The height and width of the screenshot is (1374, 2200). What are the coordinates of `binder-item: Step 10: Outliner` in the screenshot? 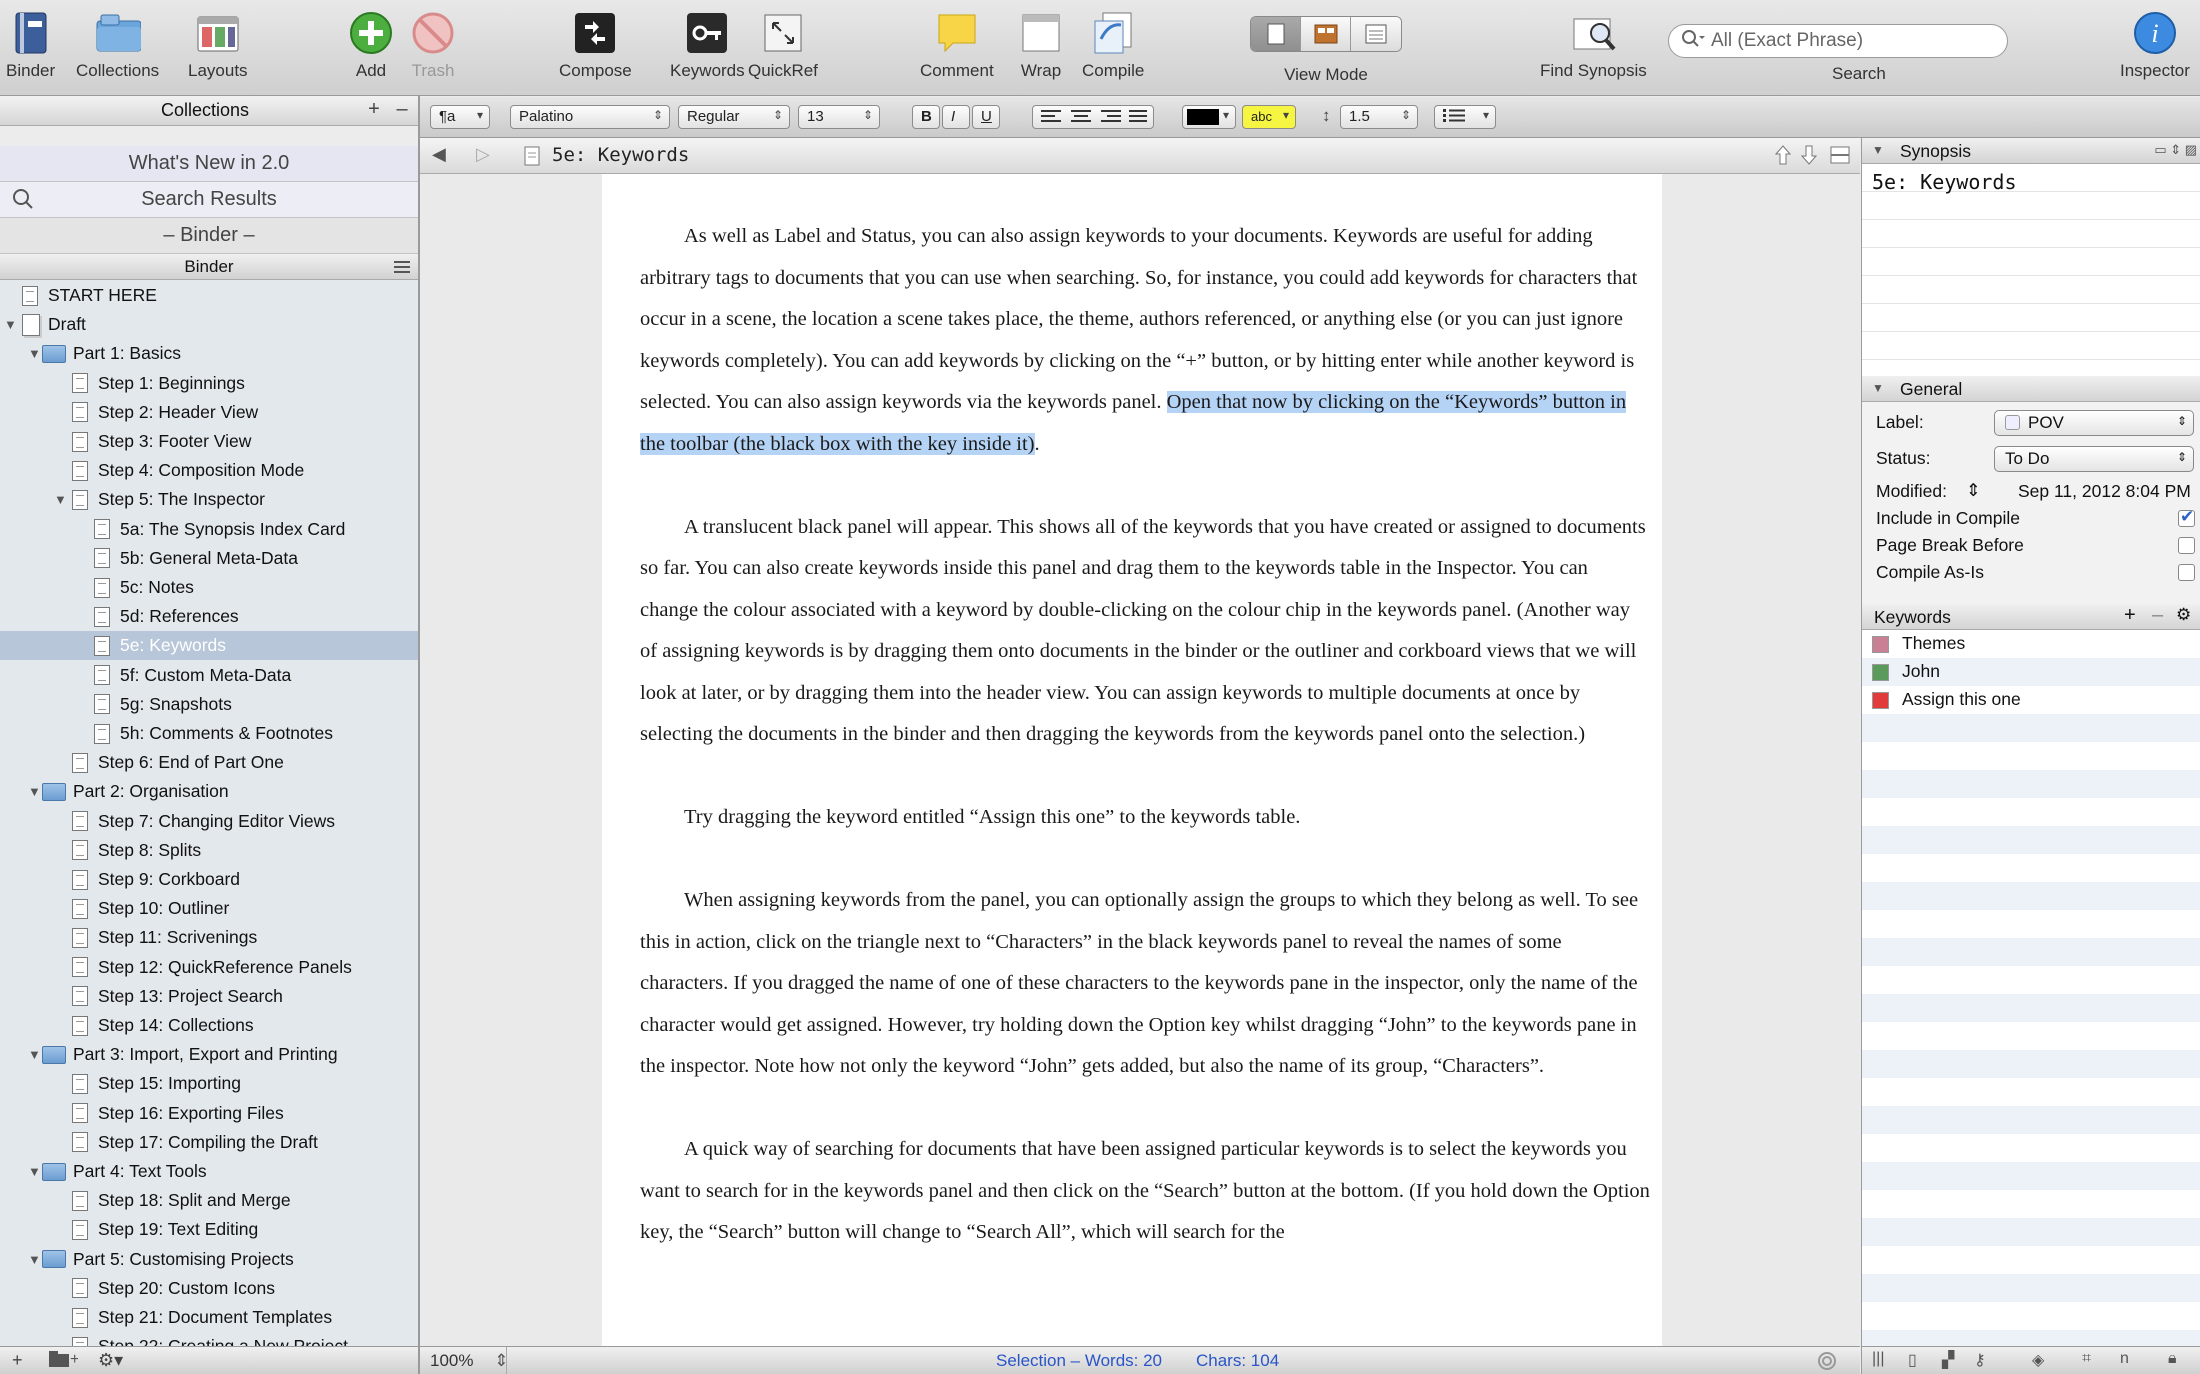 It's located at (209, 908).